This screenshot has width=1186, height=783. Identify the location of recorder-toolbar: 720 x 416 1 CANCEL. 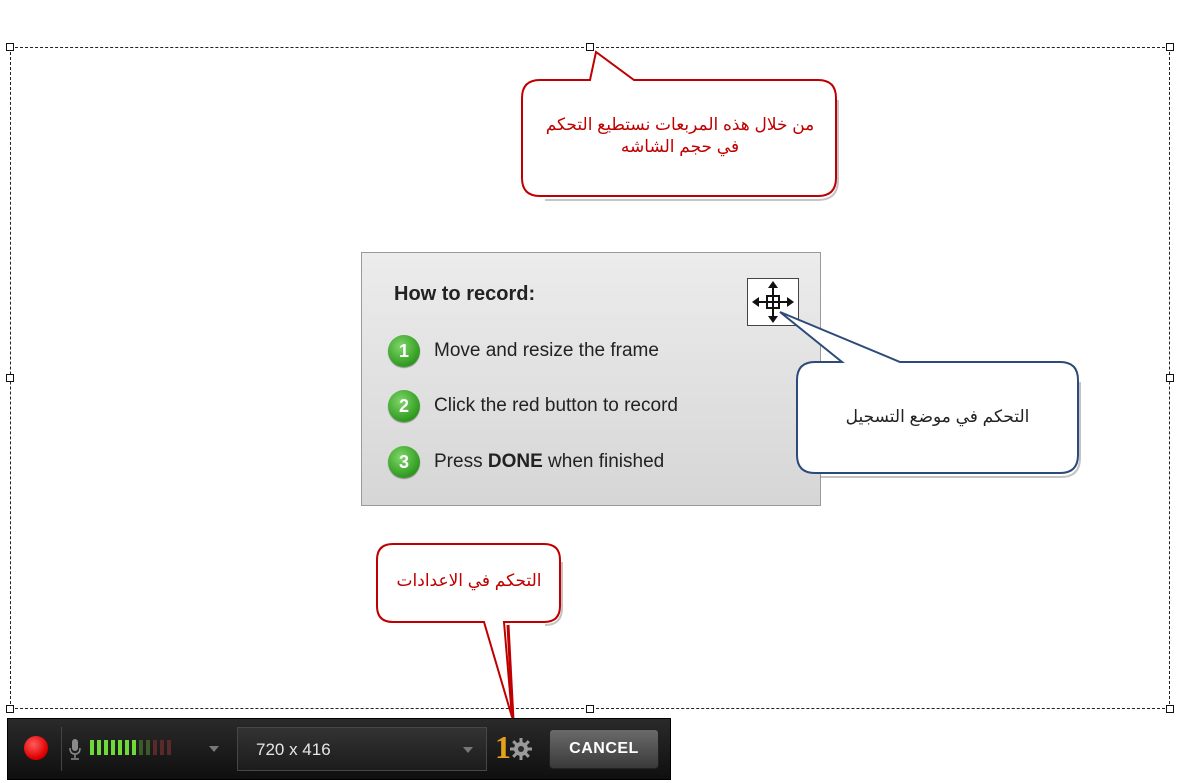
(339, 749).